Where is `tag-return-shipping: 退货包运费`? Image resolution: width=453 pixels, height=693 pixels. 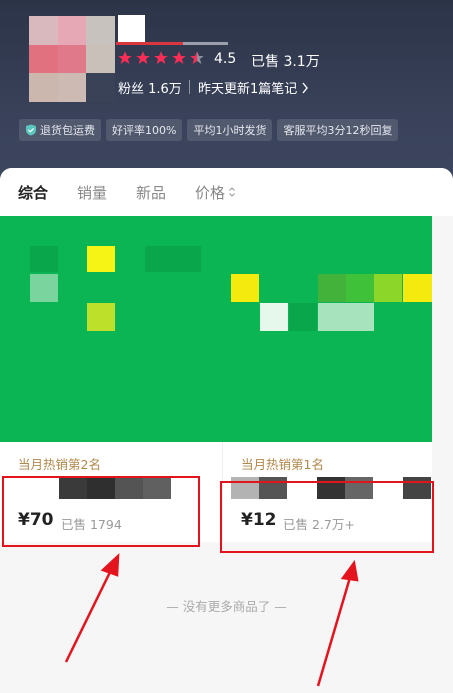 tag-return-shipping: 退货包运费 is located at coordinates (60, 130).